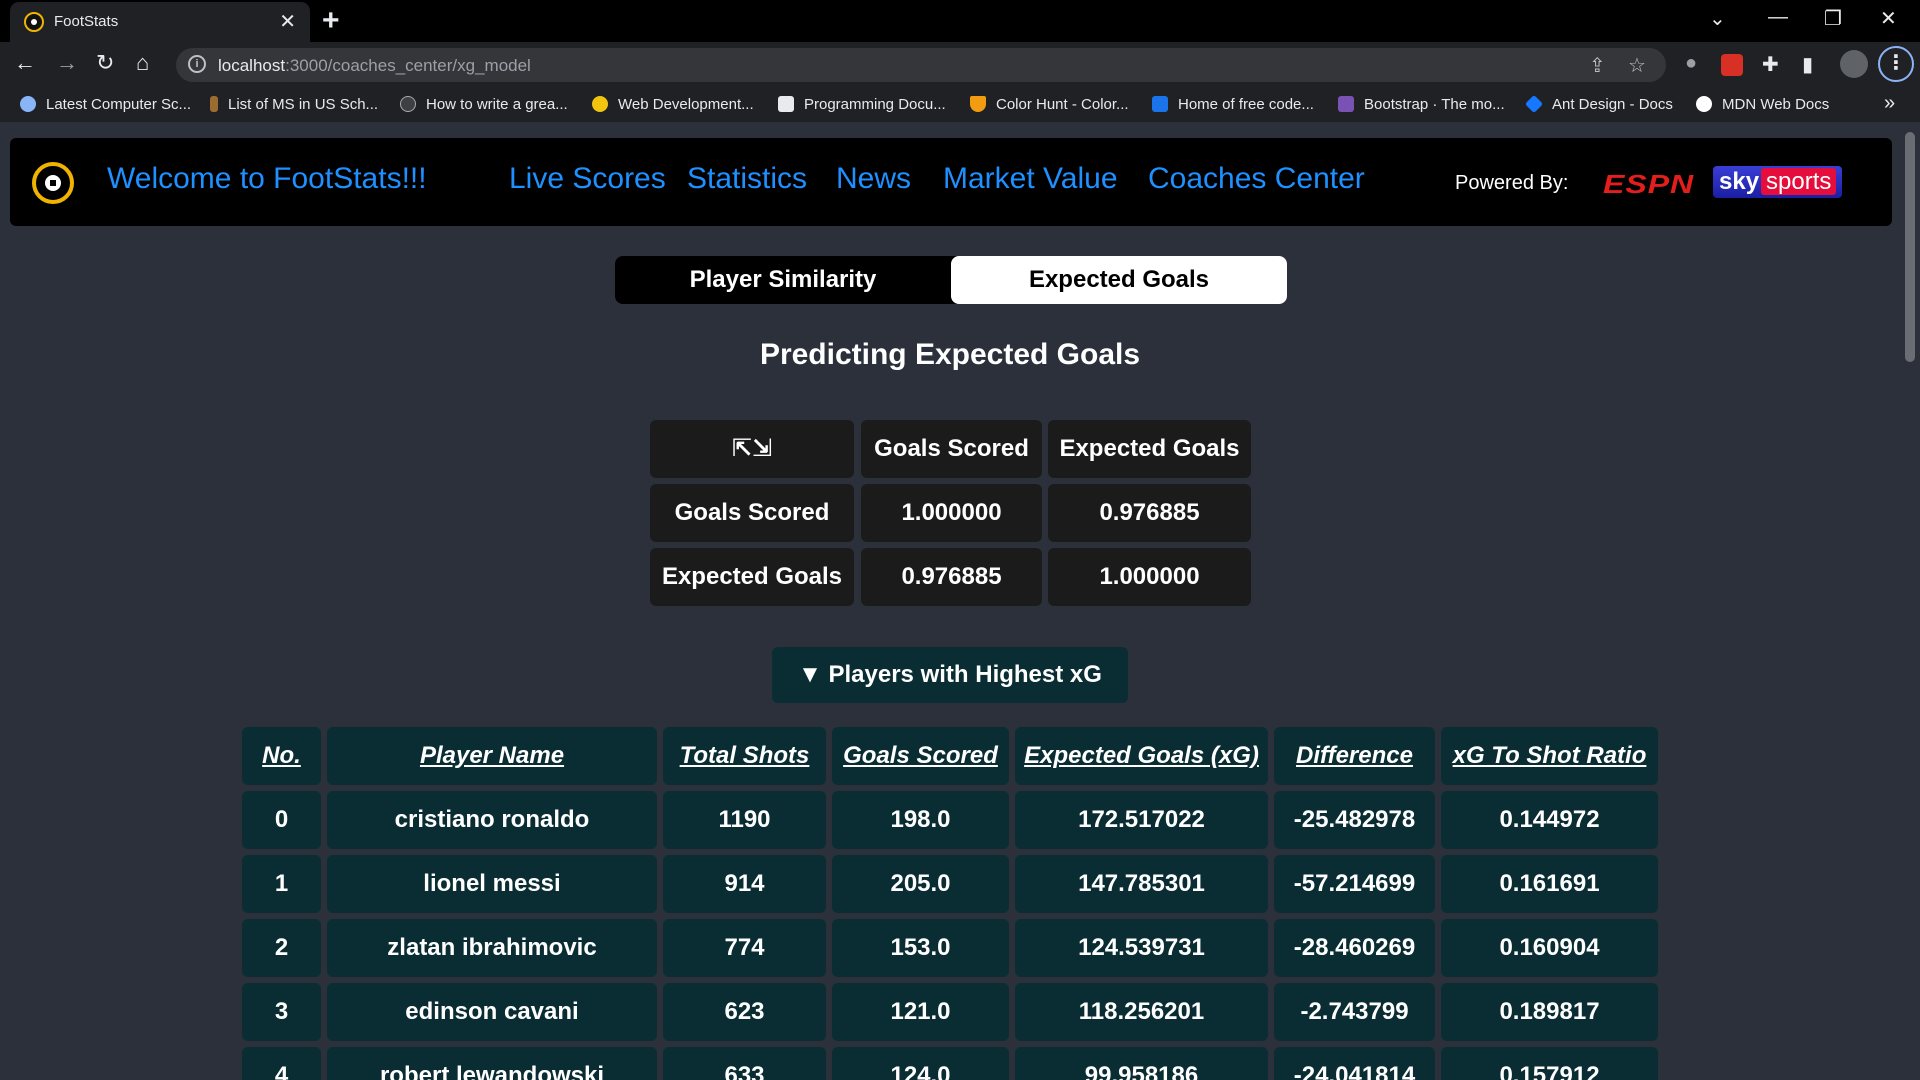 This screenshot has height=1080, width=1920. Describe the element at coordinates (408, 65) in the screenshot. I see `url-path: :3000/coaches_center/xg_model` at that location.